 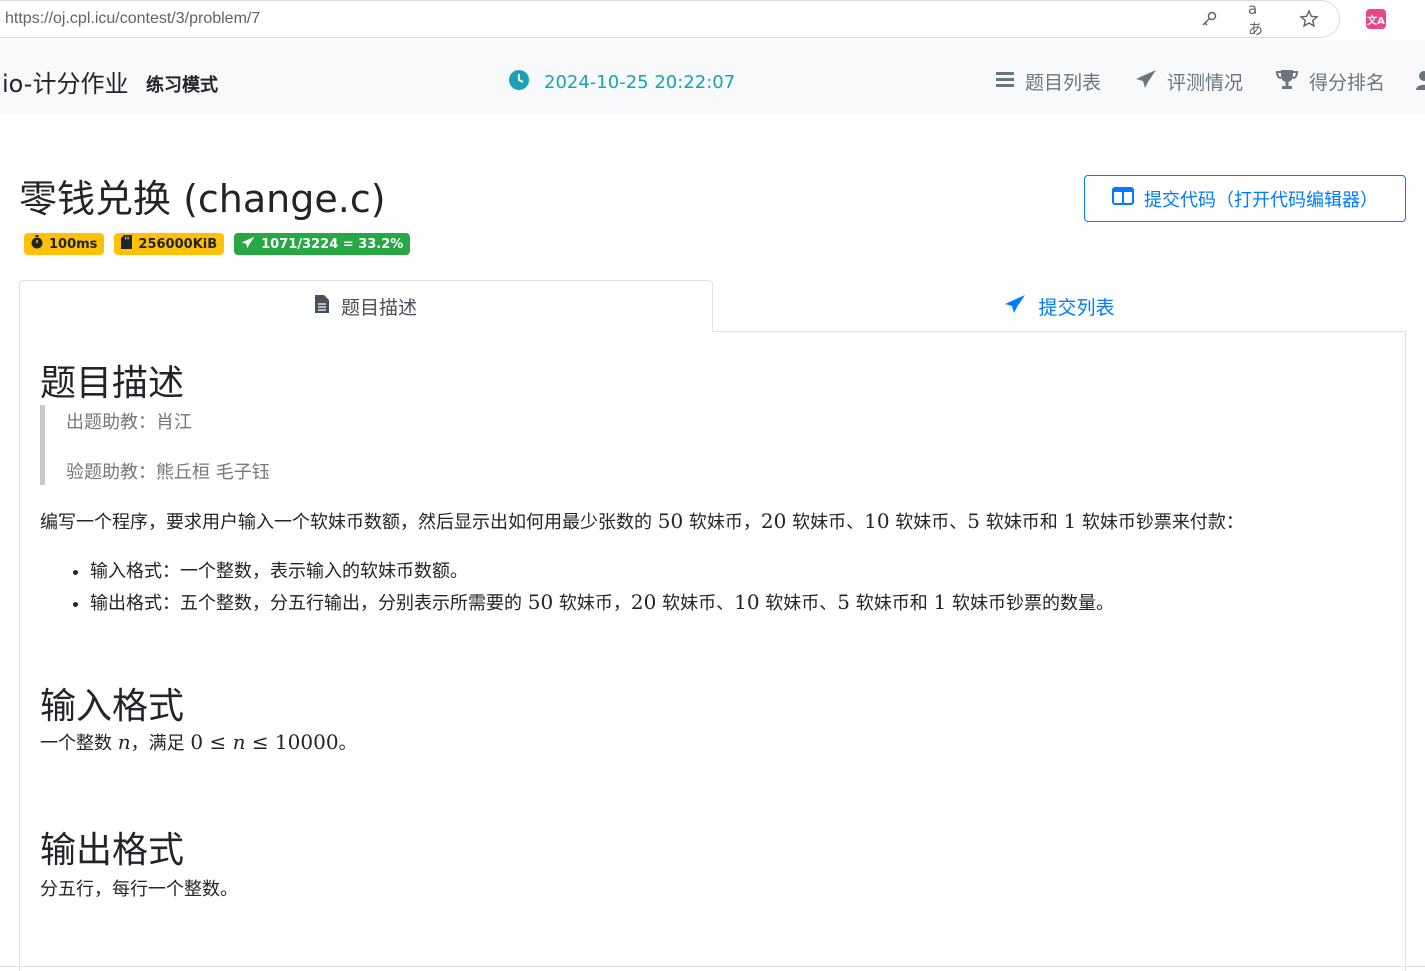 I want to click on file-icon, so click(x=321, y=306).